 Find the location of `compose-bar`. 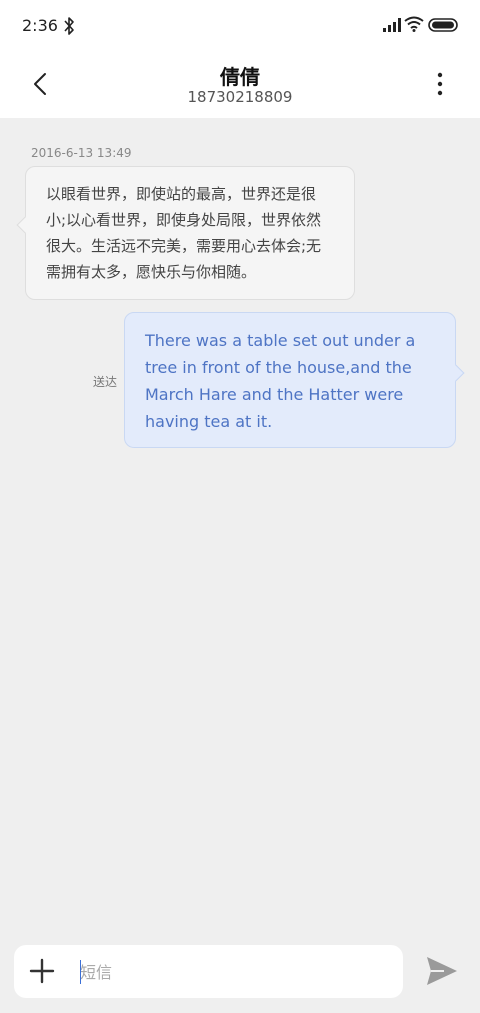

compose-bar is located at coordinates (208, 971).